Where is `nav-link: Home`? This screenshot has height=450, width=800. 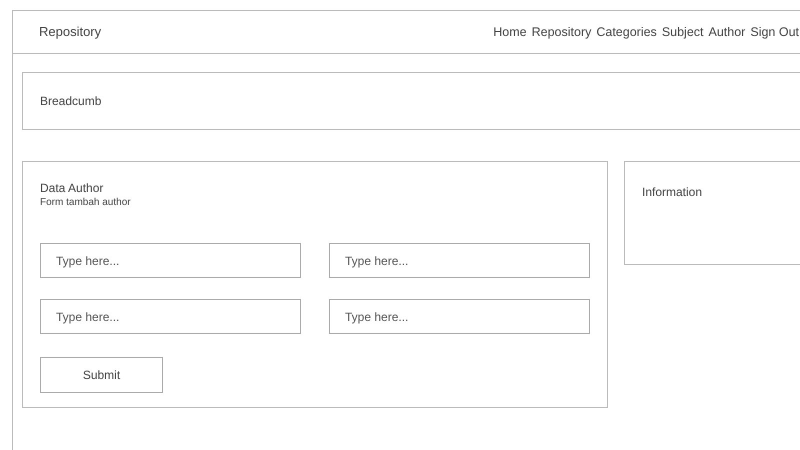 nav-link: Home is located at coordinates (510, 32).